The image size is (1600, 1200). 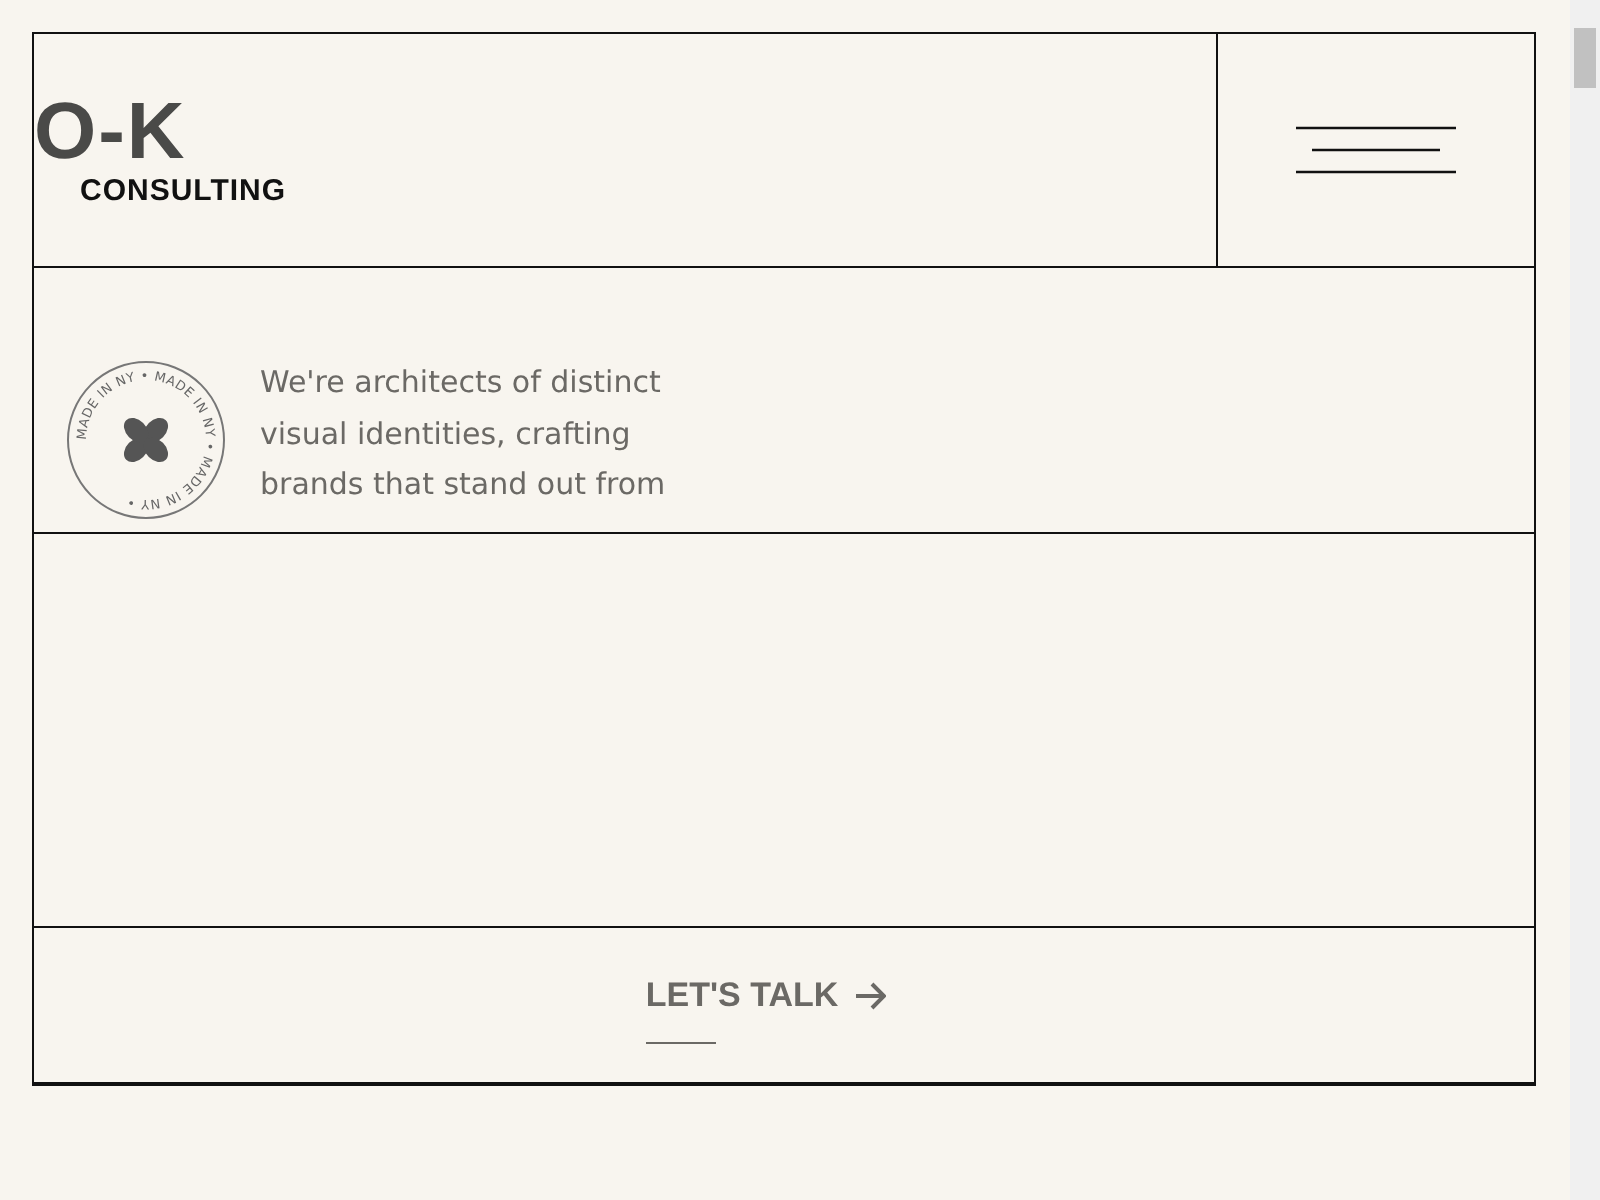 What do you see at coordinates (464, 434) in the screenshot?
I see `intro-text: We're architects of distinct visual identities, crafting brands that stand out from` at bounding box center [464, 434].